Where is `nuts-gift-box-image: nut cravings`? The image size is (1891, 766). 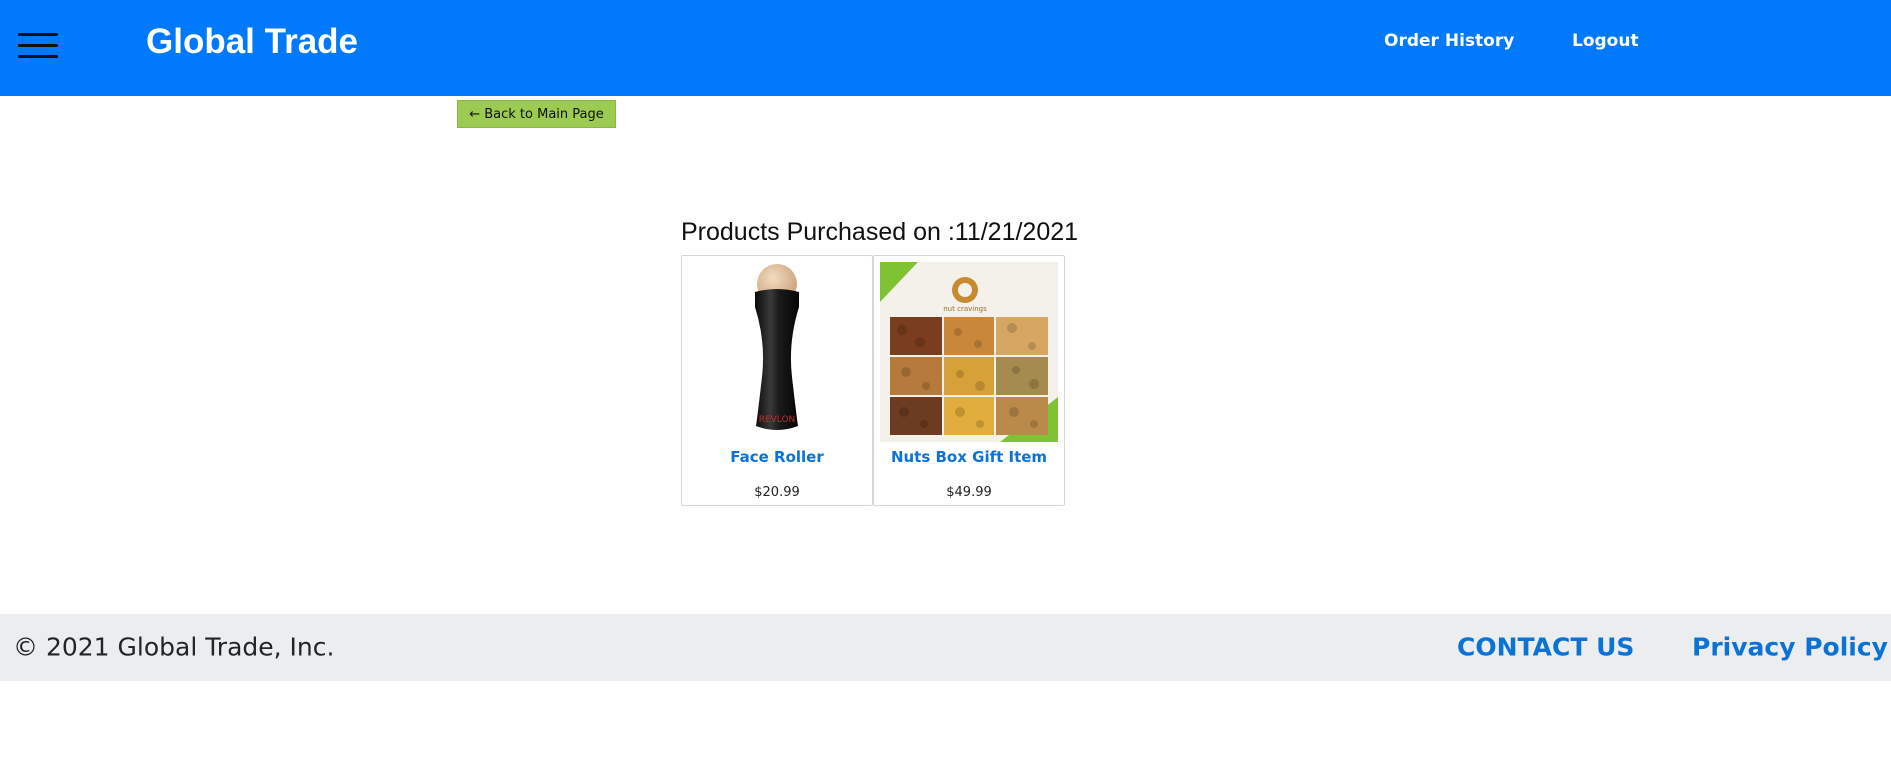 nuts-gift-box-image: nut cravings is located at coordinates (969, 352).